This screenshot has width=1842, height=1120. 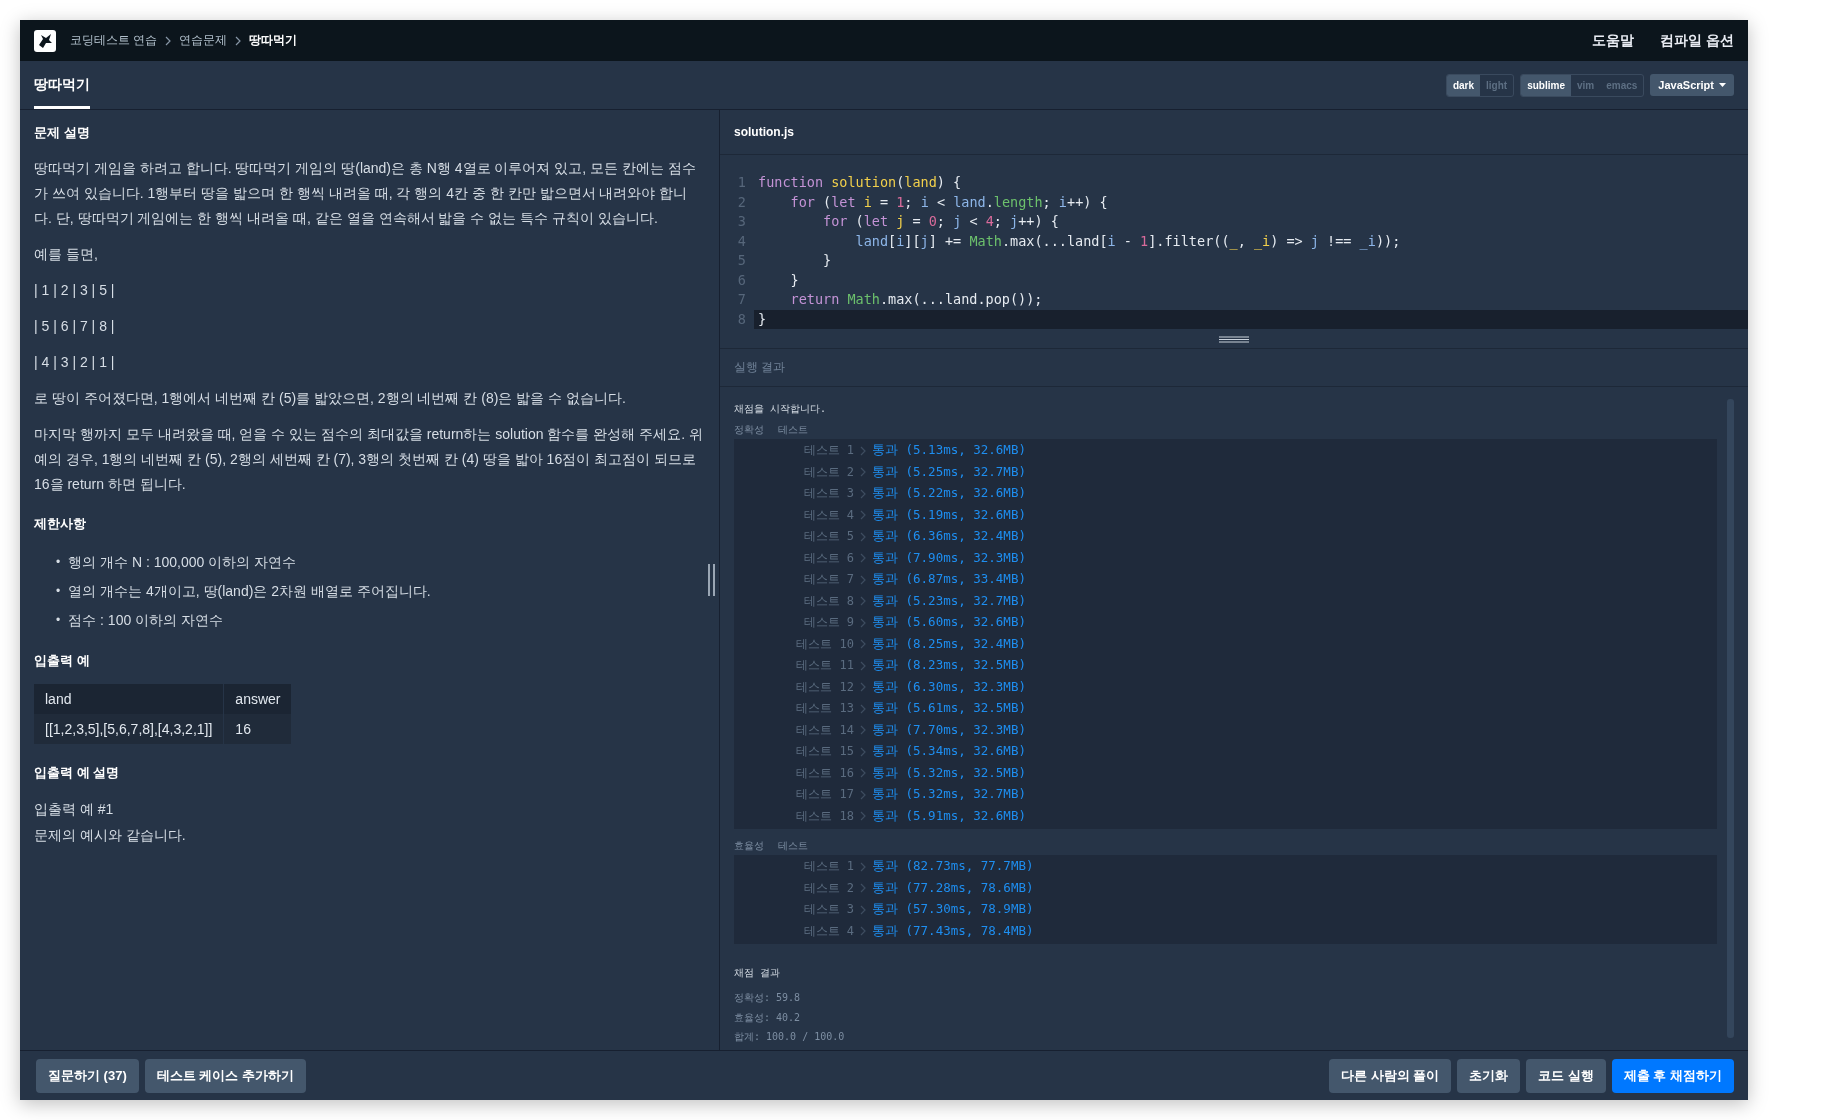 What do you see at coordinates (129, 699) in the screenshot?
I see `table-header: land` at bounding box center [129, 699].